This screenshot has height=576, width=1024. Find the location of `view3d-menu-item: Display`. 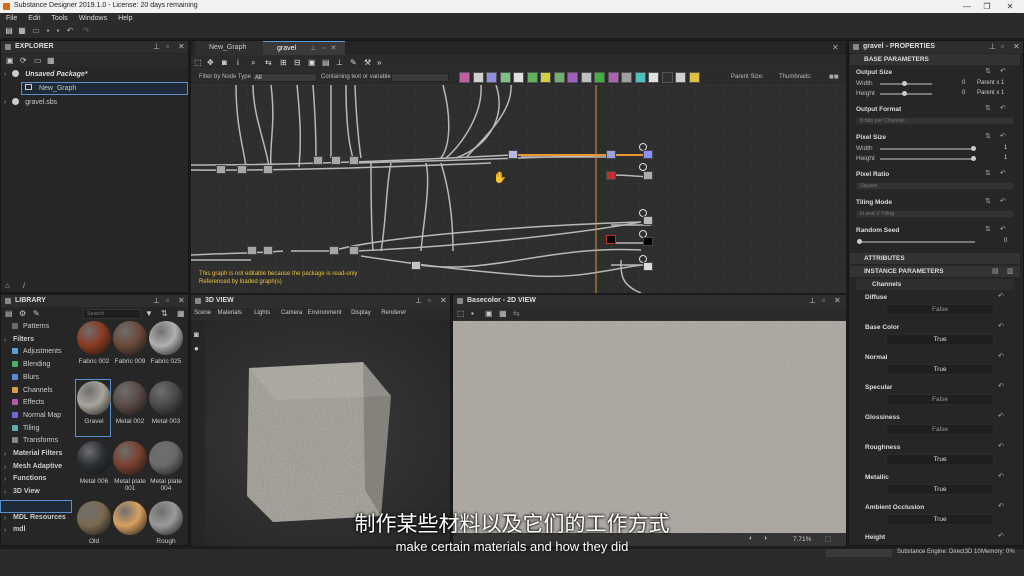

view3d-menu-item: Display is located at coordinates (361, 313).